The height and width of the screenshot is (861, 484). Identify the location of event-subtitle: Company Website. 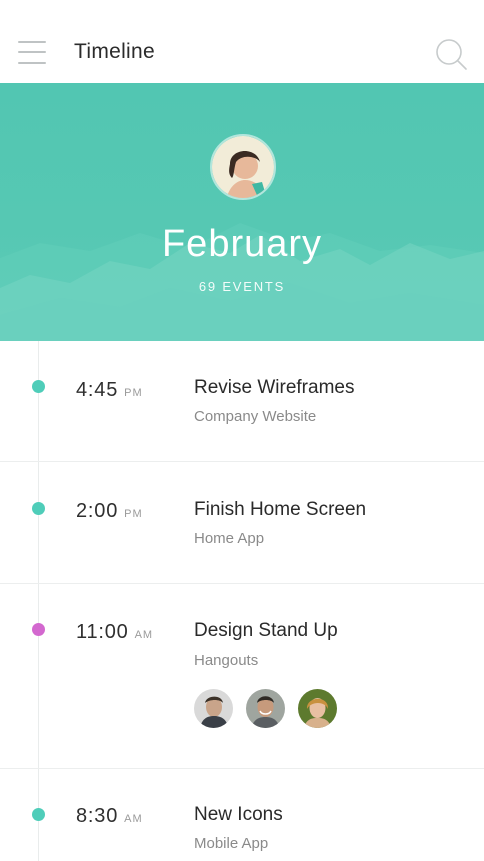
(255, 416).